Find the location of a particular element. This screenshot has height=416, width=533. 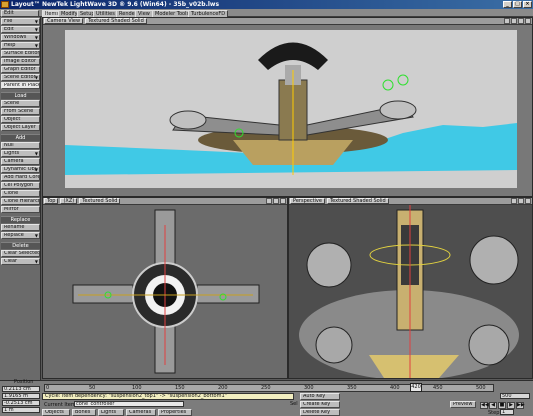

tick-label: 350 is located at coordinates (352, 388).